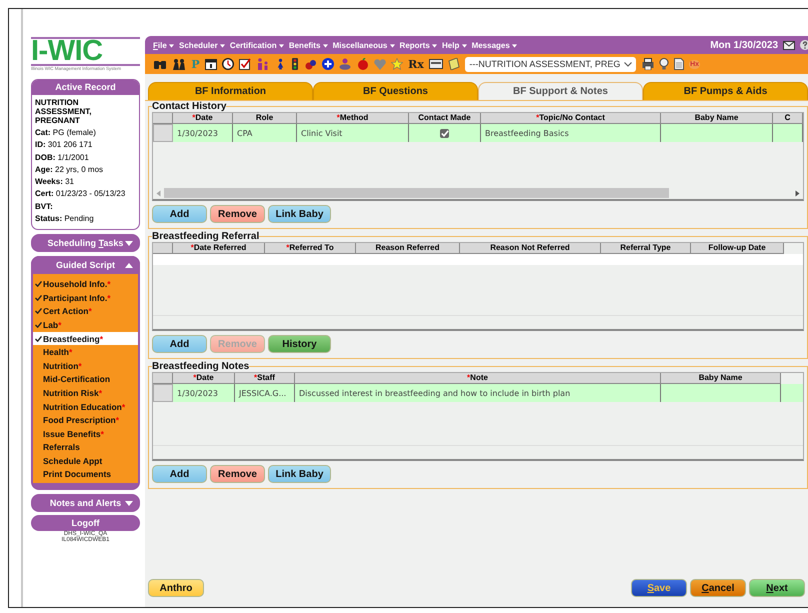 The image size is (808, 613). What do you see at coordinates (85, 379) in the screenshot?
I see `guided-script-item: Mid-Certification` at bounding box center [85, 379].